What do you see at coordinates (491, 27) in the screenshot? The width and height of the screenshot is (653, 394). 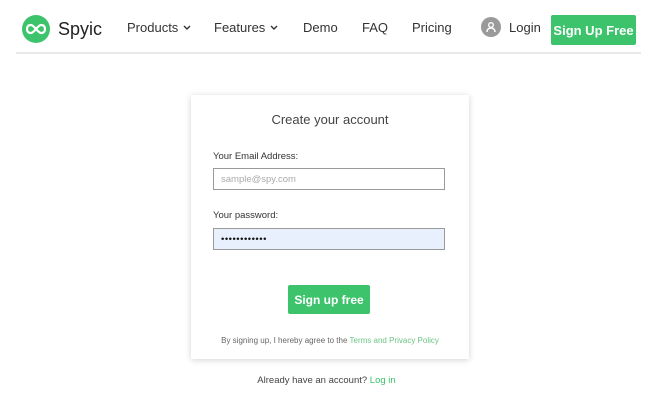 I see `user-avatar-icon` at bounding box center [491, 27].